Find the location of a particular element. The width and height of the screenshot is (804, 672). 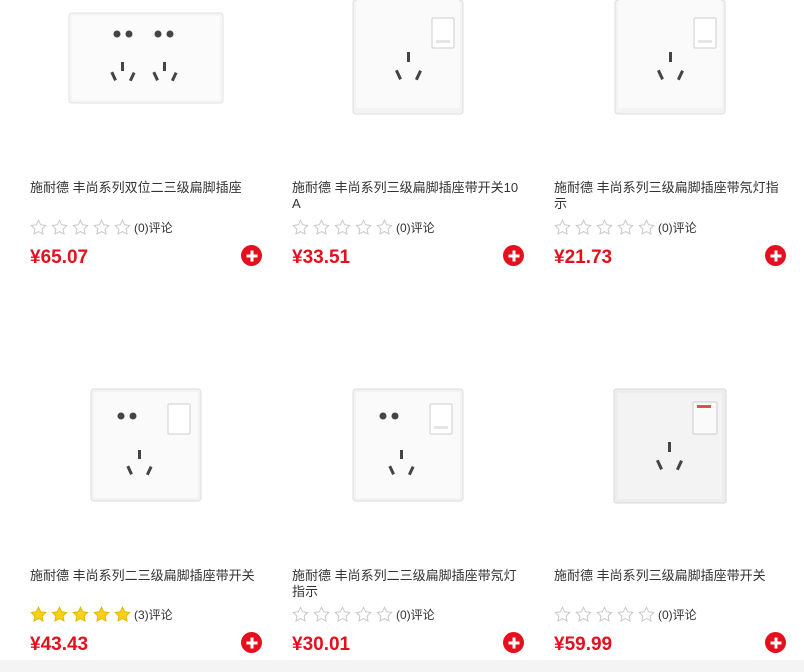

product-card: 施耐德 丰尚系列三级扁脚插座带开关 (0)评论 ¥59.99 is located at coordinates (670, 520).